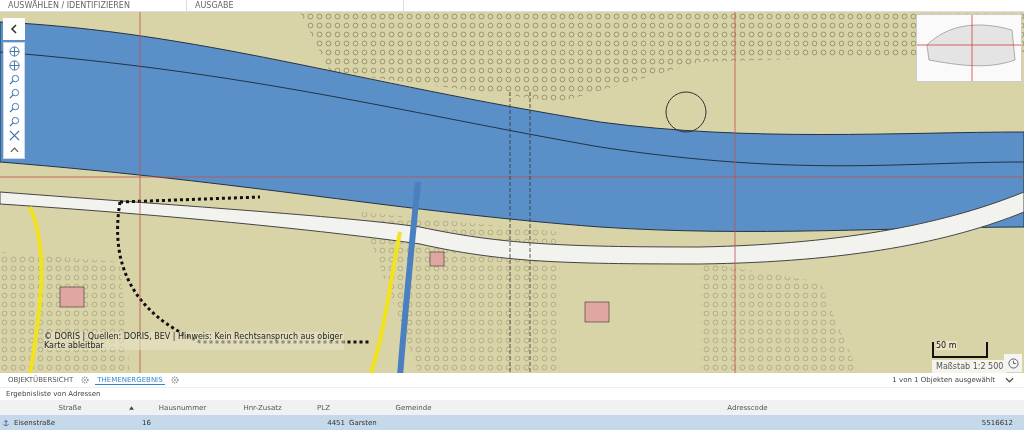 Image resolution: width=1024 pixels, height=430 pixels. Describe the element at coordinates (1009, 380) in the screenshot. I see `chevron-down-icon` at that location.